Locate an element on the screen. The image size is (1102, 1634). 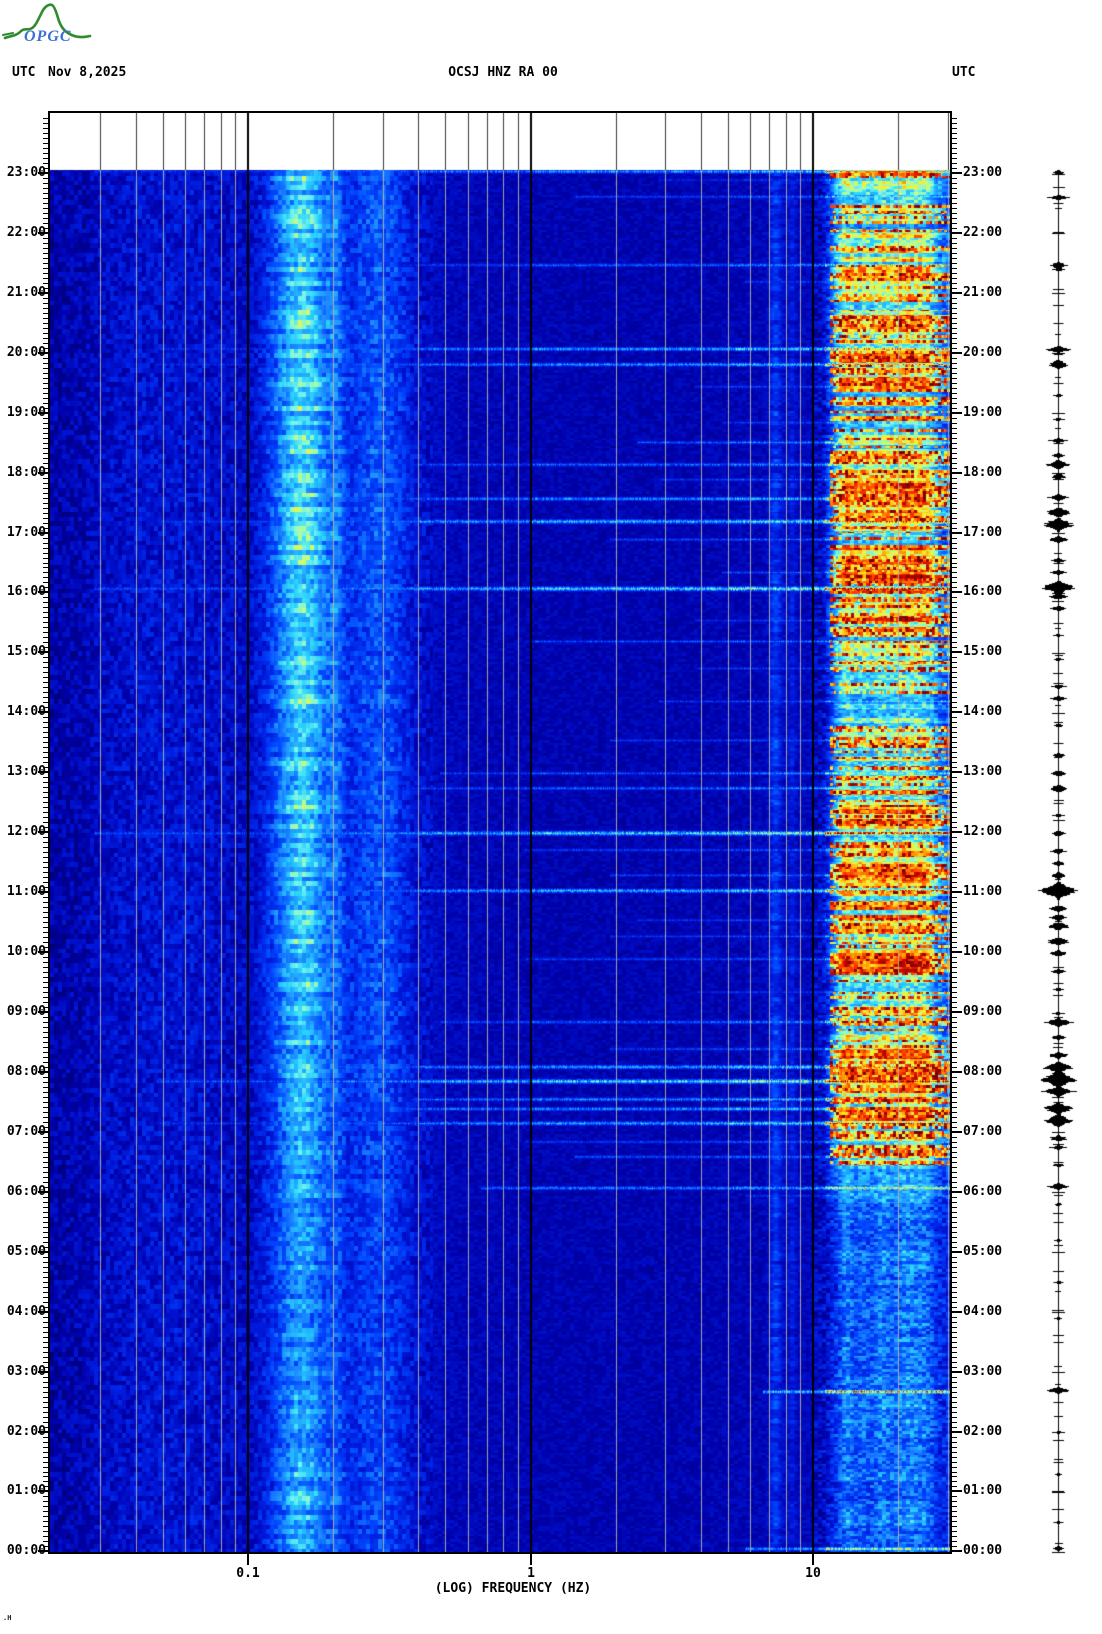
hour-label-right: 11:00 is located at coordinates (983, 892).